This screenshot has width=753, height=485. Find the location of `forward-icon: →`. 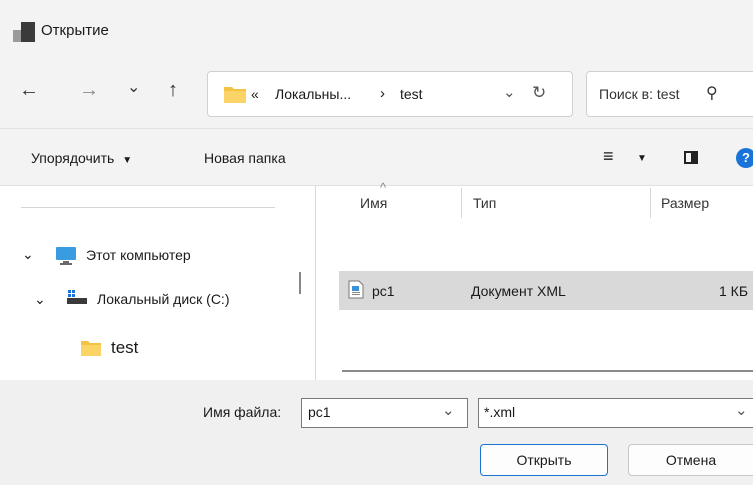

forward-icon: → is located at coordinates (89, 90).